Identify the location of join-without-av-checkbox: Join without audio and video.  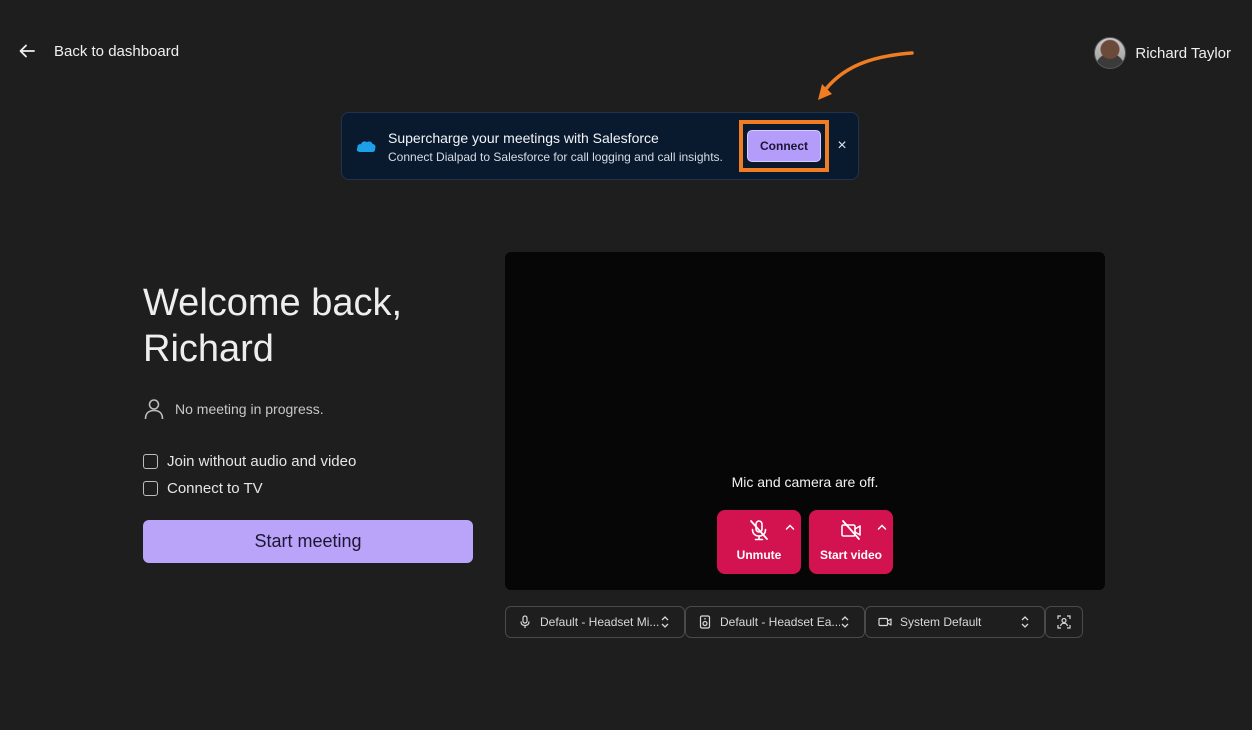
(249, 461).